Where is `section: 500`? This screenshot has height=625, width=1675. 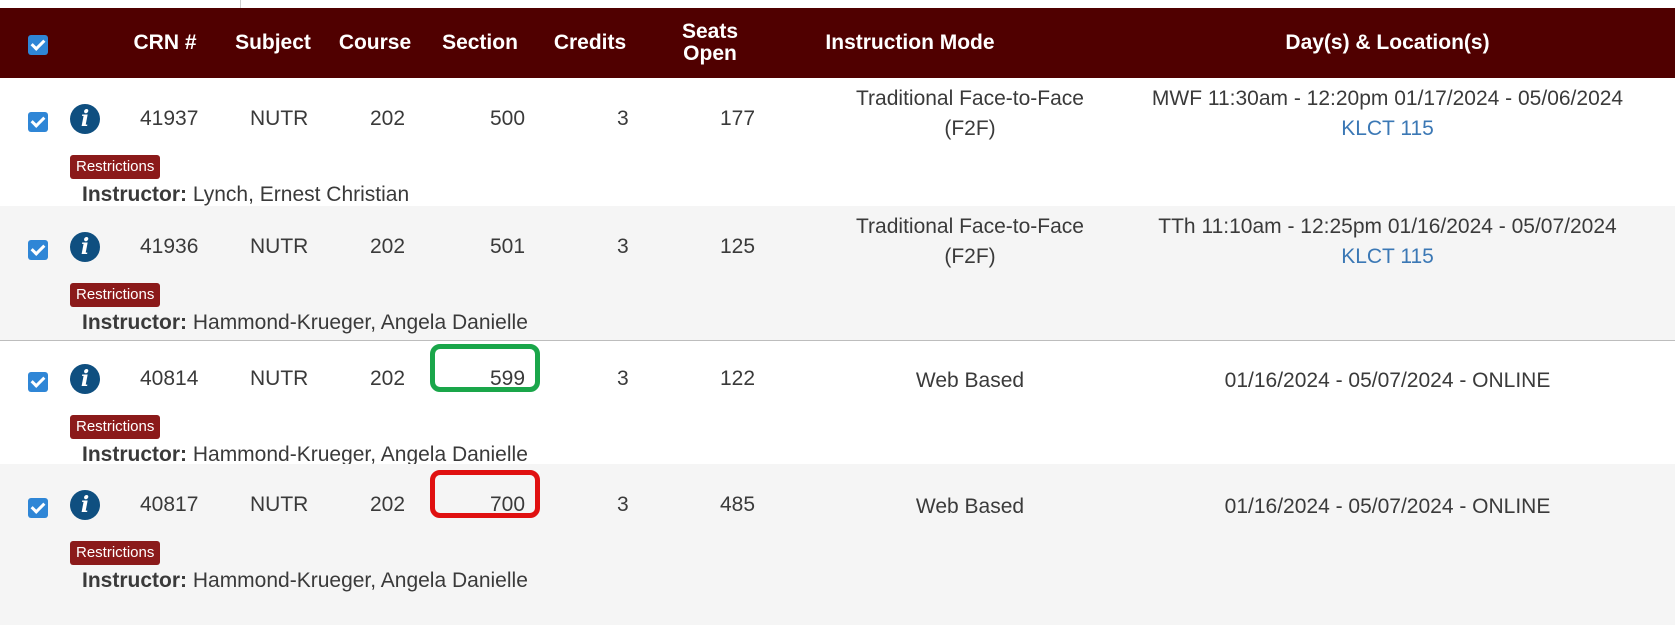
section: 500 is located at coordinates (508, 118).